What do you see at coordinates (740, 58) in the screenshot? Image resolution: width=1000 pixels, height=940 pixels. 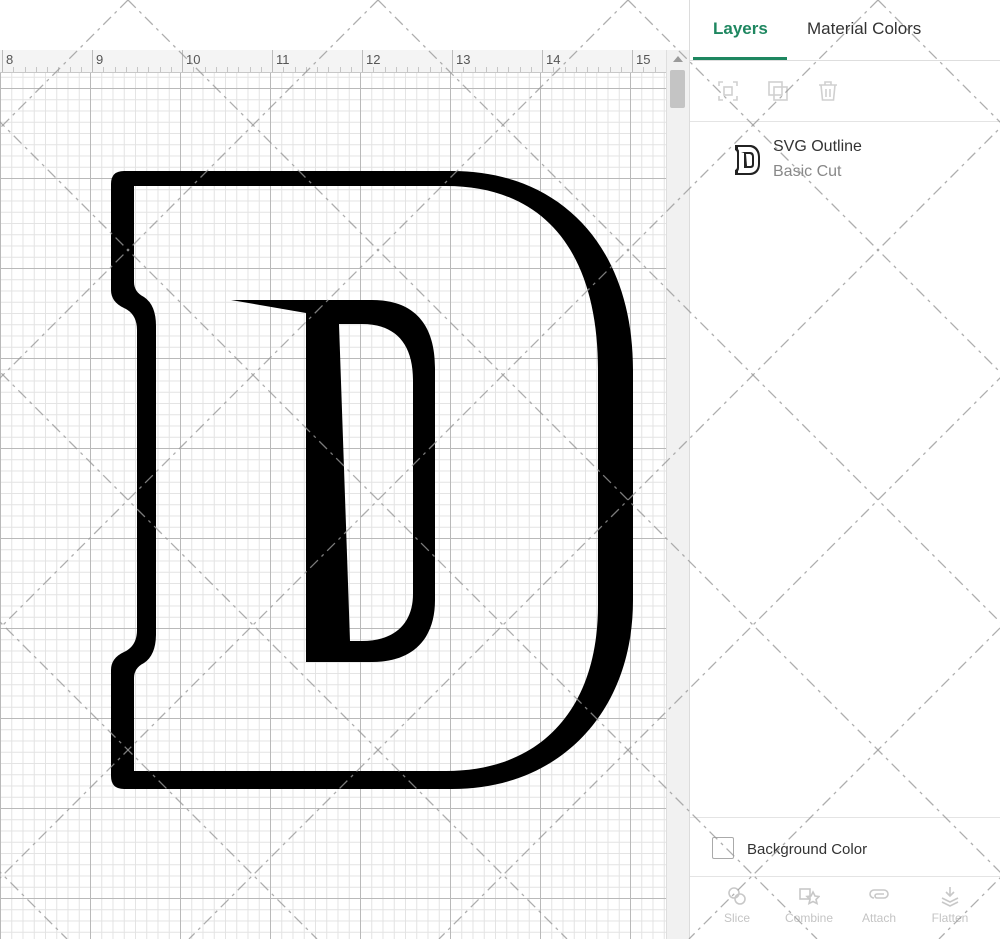 I see `active-tab-indicator` at bounding box center [740, 58].